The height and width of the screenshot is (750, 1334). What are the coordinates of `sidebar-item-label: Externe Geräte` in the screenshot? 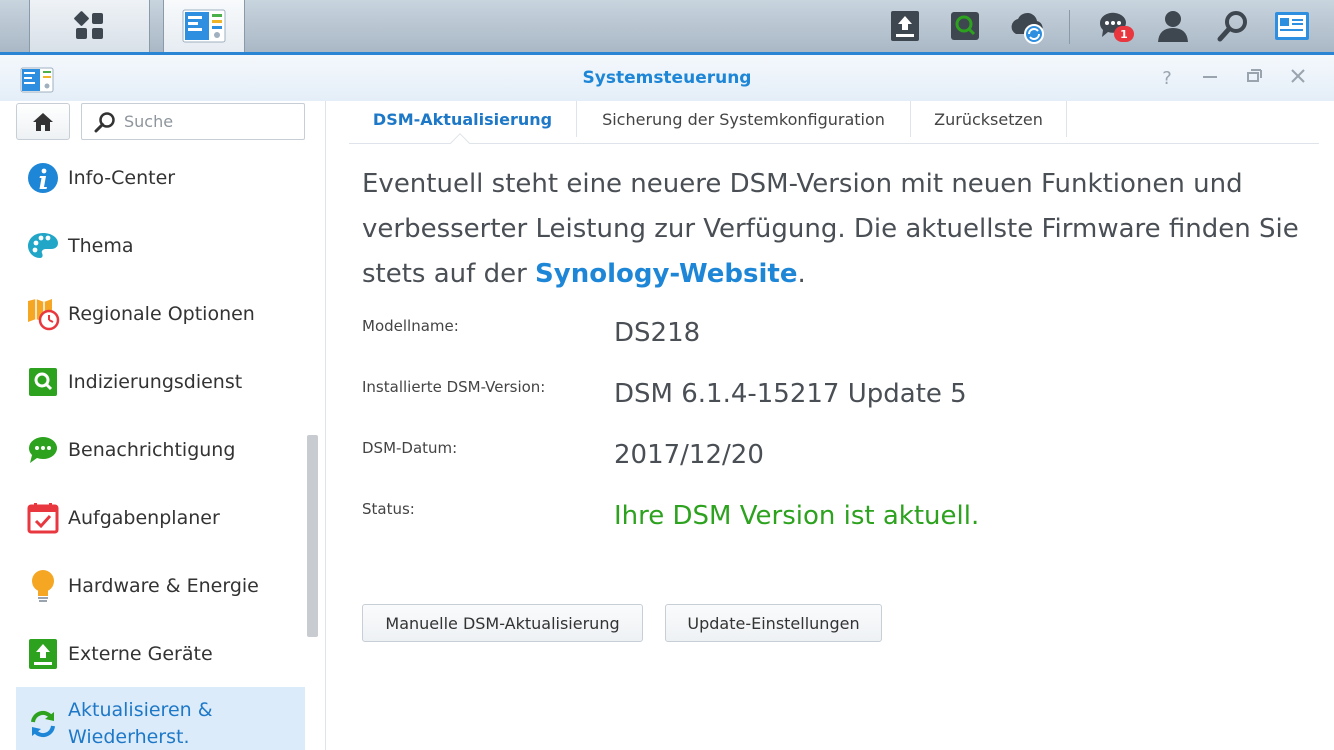 It's located at (140, 653).